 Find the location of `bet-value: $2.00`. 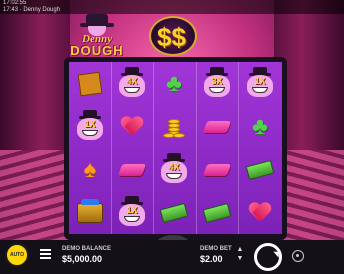

bet-value: $2.00 is located at coordinates (211, 259).